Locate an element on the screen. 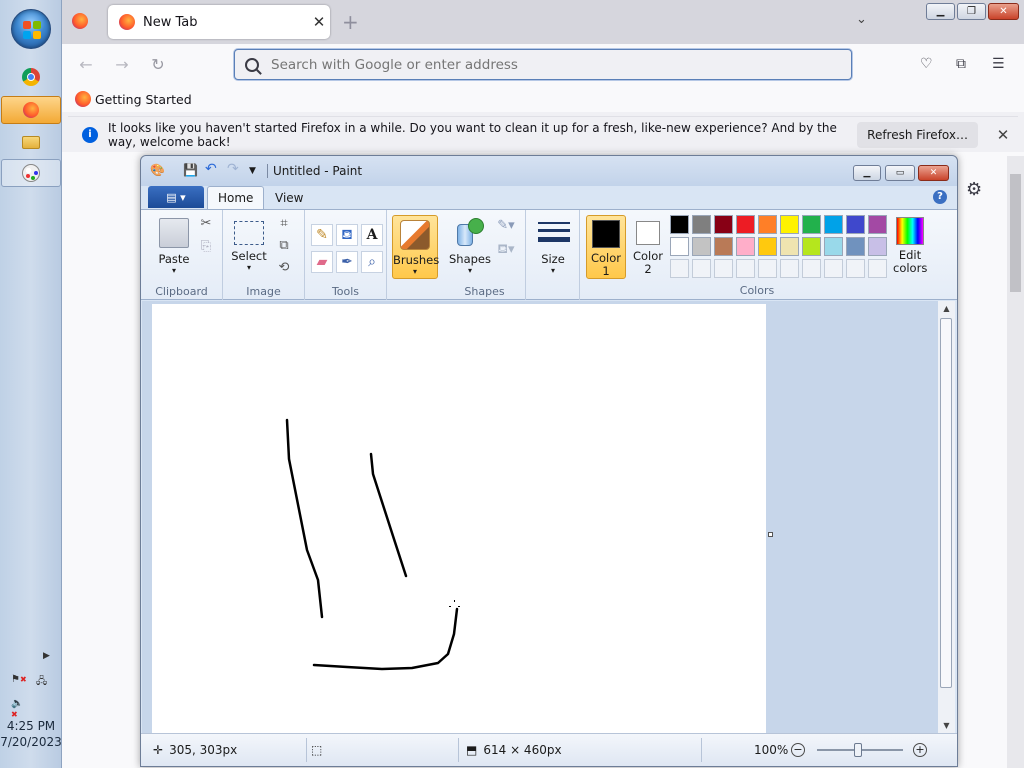 The image size is (1024, 768). paint-close-button: ✕ is located at coordinates (933, 173).